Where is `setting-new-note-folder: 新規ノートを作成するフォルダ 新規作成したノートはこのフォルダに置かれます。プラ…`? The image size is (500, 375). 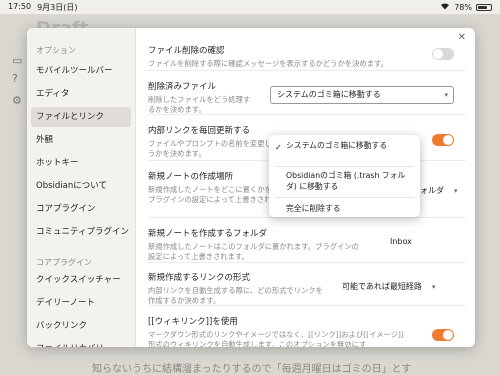
setting-new-note-folder: 新規ノートを作成するフォルダ 新規作成したノートはこのフォルダに置かれます。プラ… is located at coordinates (308, 244).